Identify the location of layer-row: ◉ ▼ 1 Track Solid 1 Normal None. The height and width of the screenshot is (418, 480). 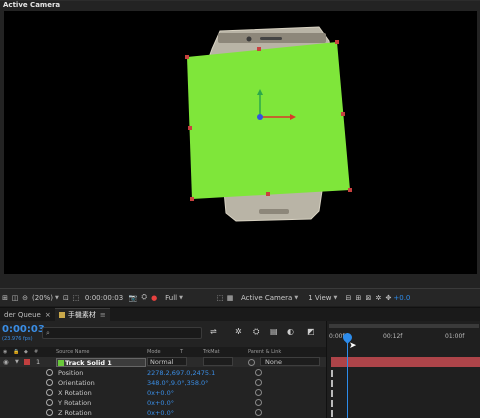
(163, 362).